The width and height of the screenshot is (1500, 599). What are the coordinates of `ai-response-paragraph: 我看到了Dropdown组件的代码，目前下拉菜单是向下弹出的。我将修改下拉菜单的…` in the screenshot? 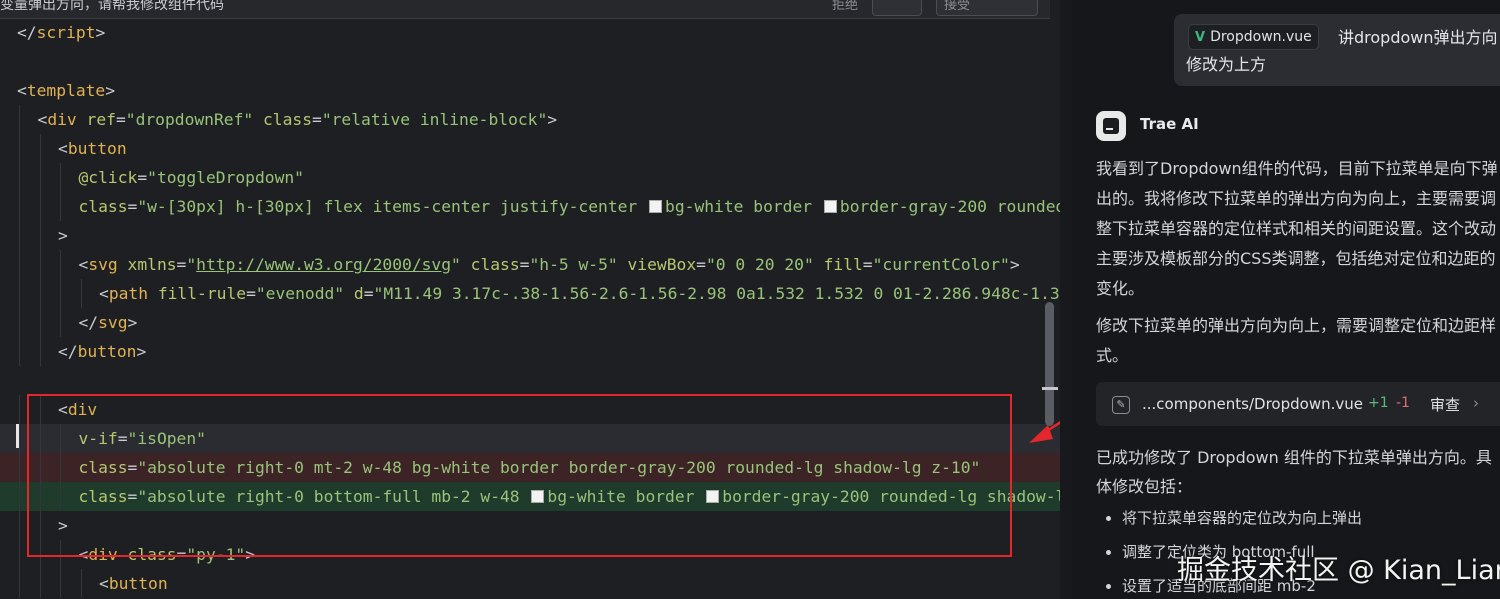 It's located at (1297, 228).